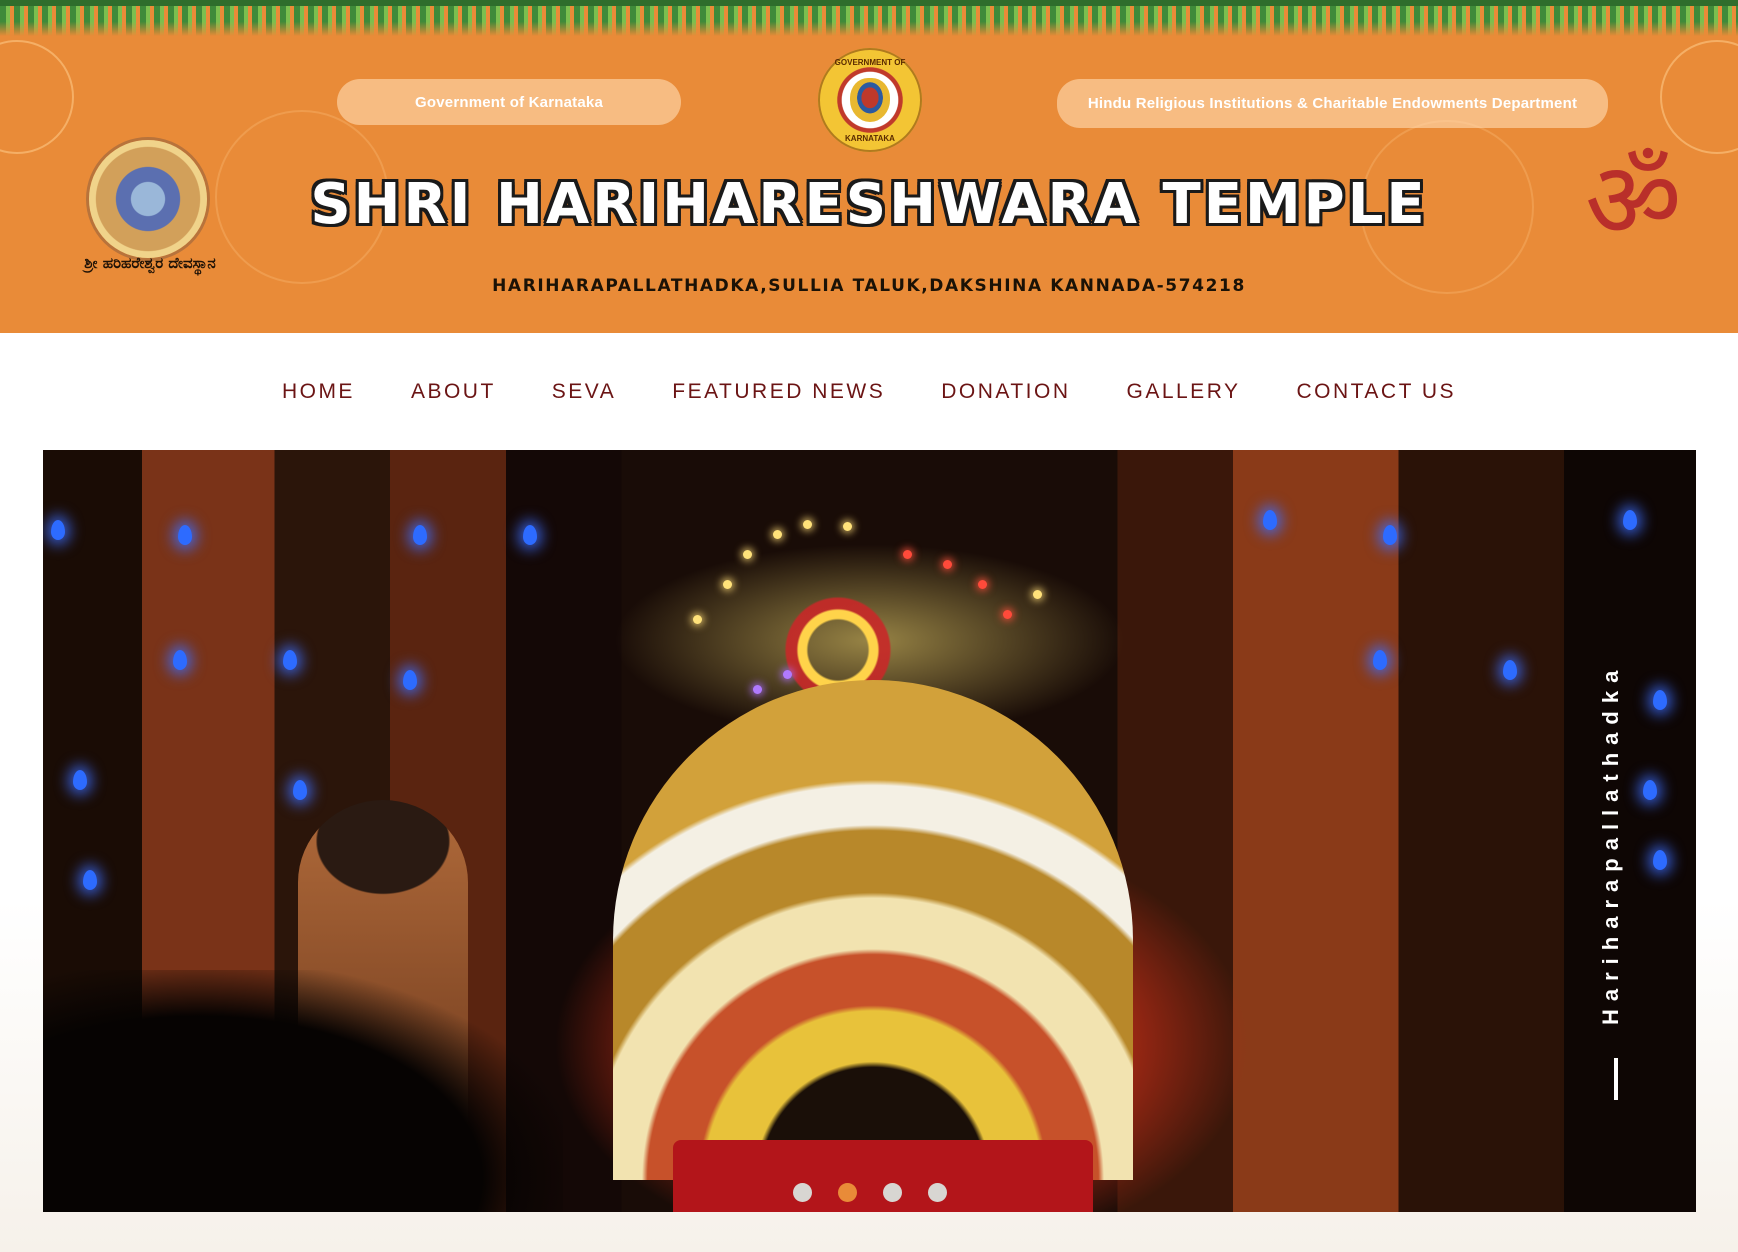  I want to click on nav-gallery: GALLERY, so click(1183, 392).